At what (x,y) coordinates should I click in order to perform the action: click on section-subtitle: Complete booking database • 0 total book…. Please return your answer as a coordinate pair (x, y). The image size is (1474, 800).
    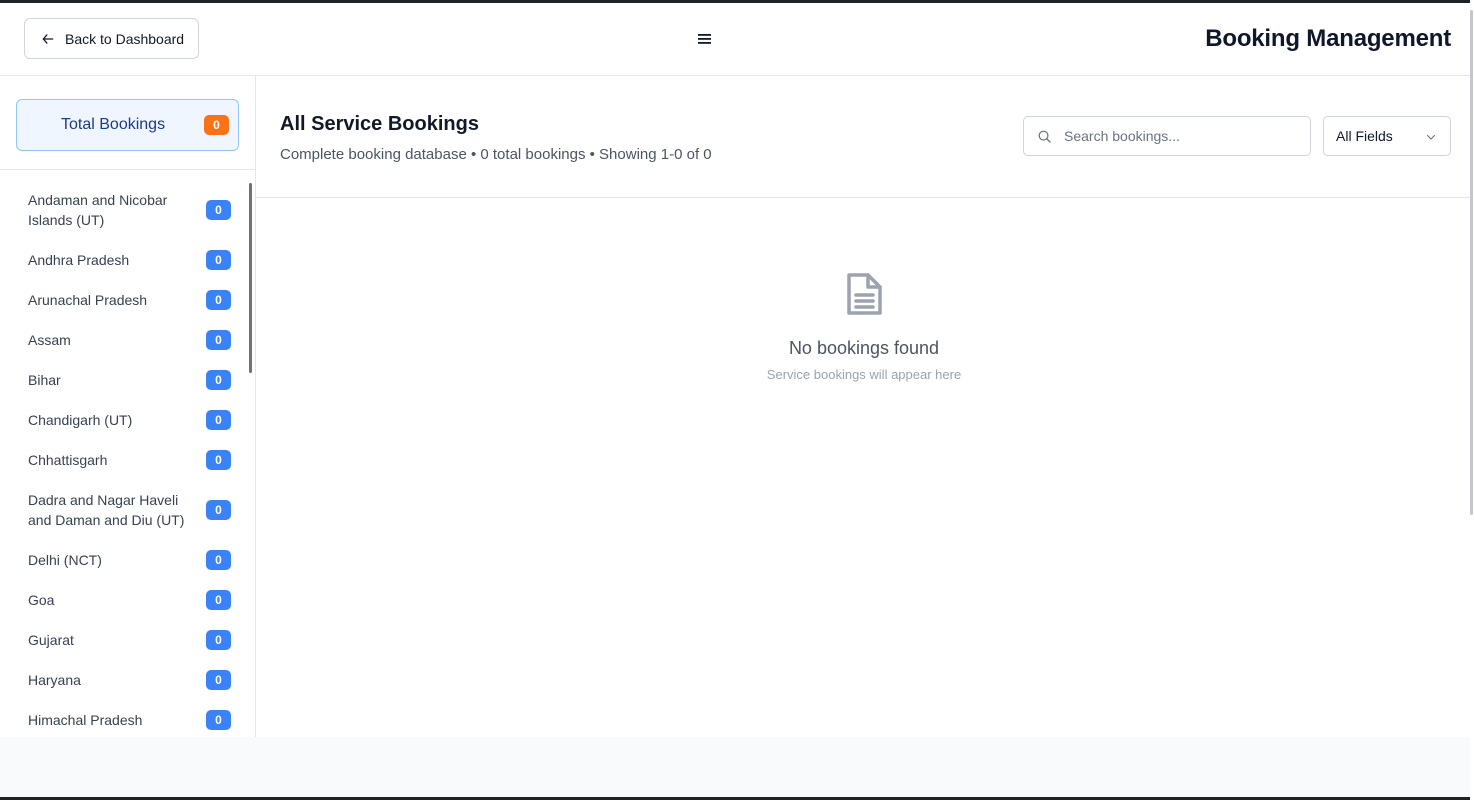
    Looking at the image, I should click on (496, 154).